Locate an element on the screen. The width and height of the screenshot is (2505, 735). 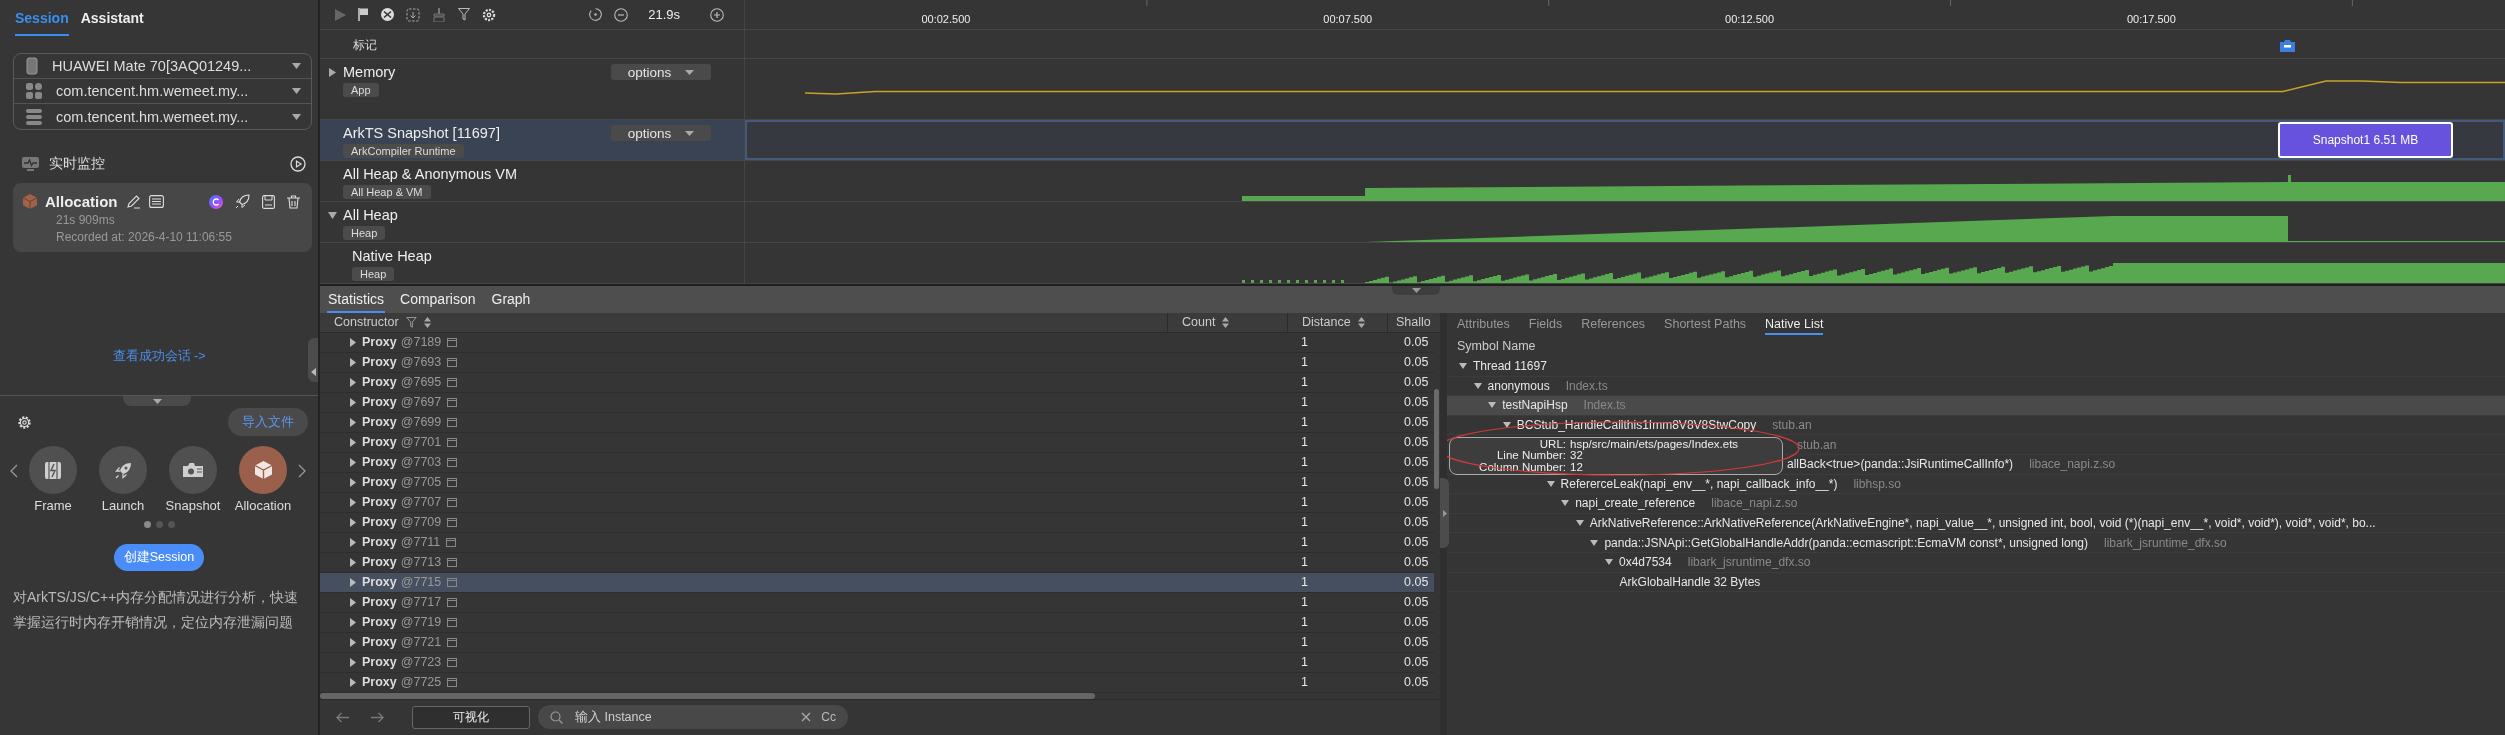
chevron-right-icon is located at coordinates (302, 471).